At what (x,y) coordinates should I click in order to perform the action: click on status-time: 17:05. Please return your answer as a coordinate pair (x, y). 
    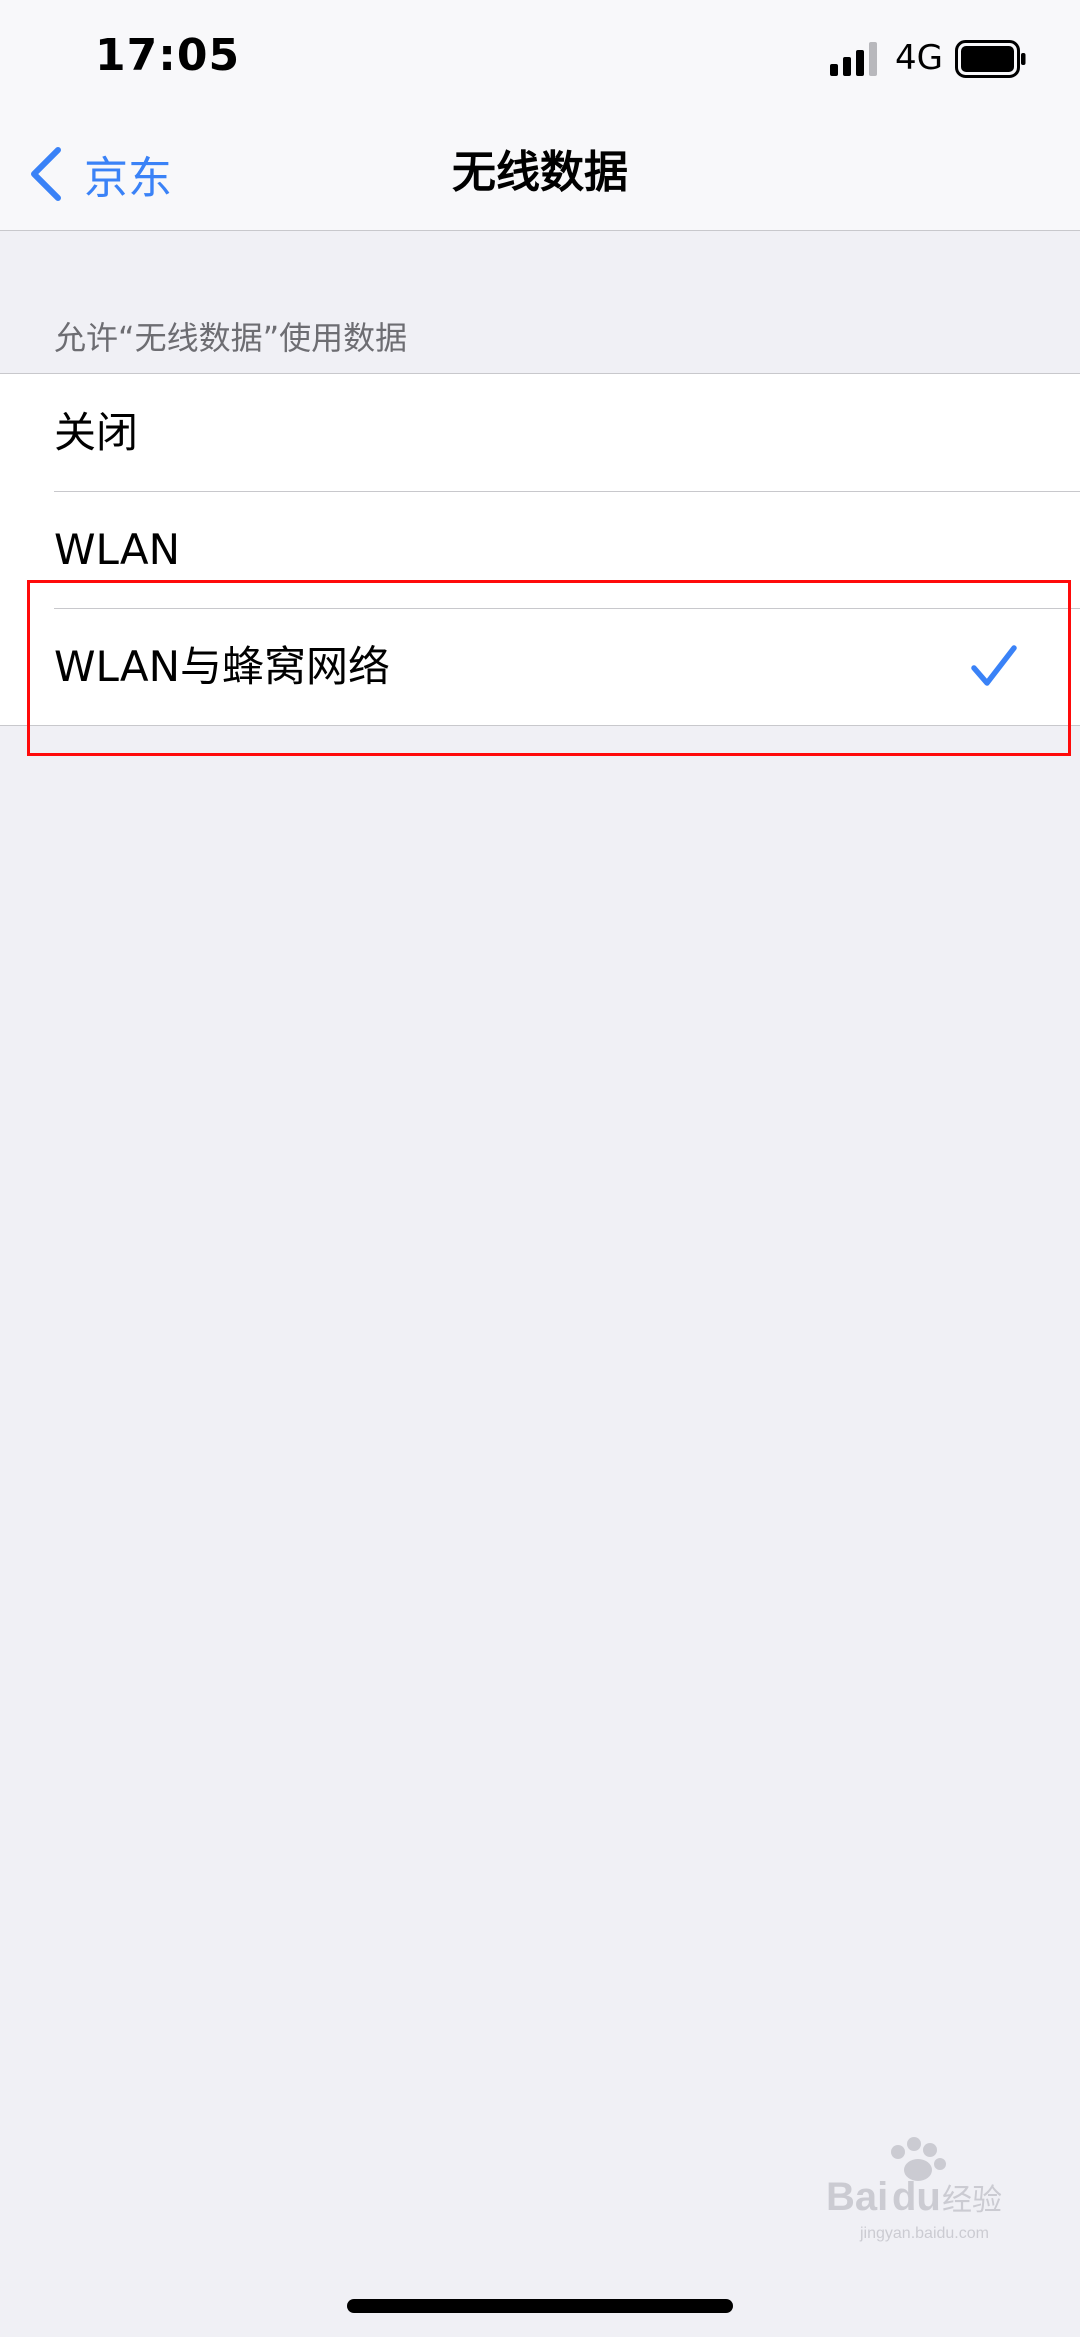
    Looking at the image, I should click on (168, 55).